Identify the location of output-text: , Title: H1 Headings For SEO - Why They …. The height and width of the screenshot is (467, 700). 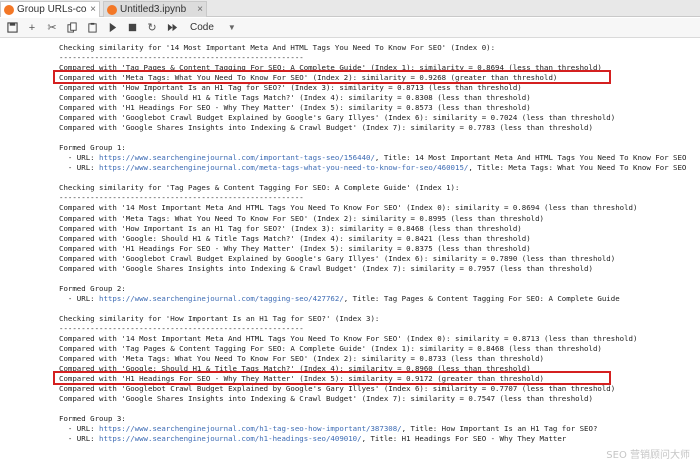
(464, 439).